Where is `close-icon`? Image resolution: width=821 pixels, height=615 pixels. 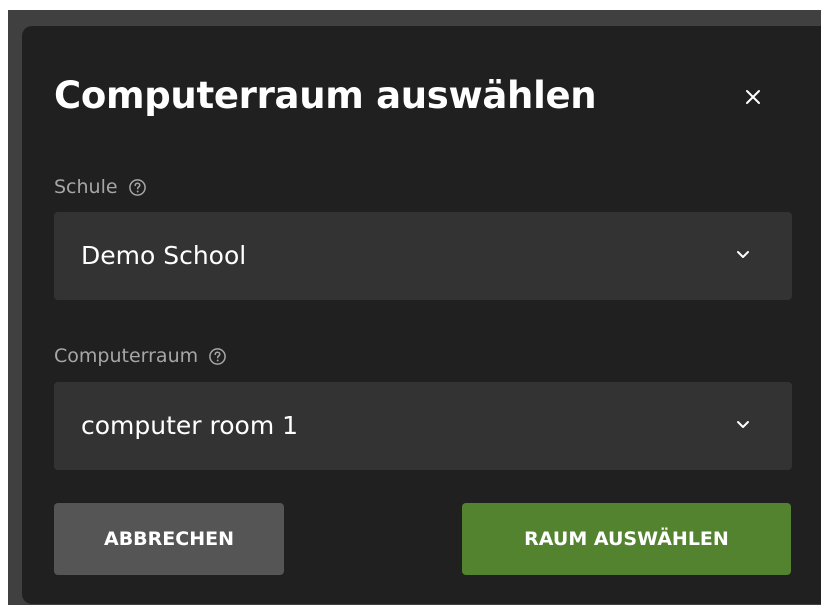
close-icon is located at coordinates (753, 97).